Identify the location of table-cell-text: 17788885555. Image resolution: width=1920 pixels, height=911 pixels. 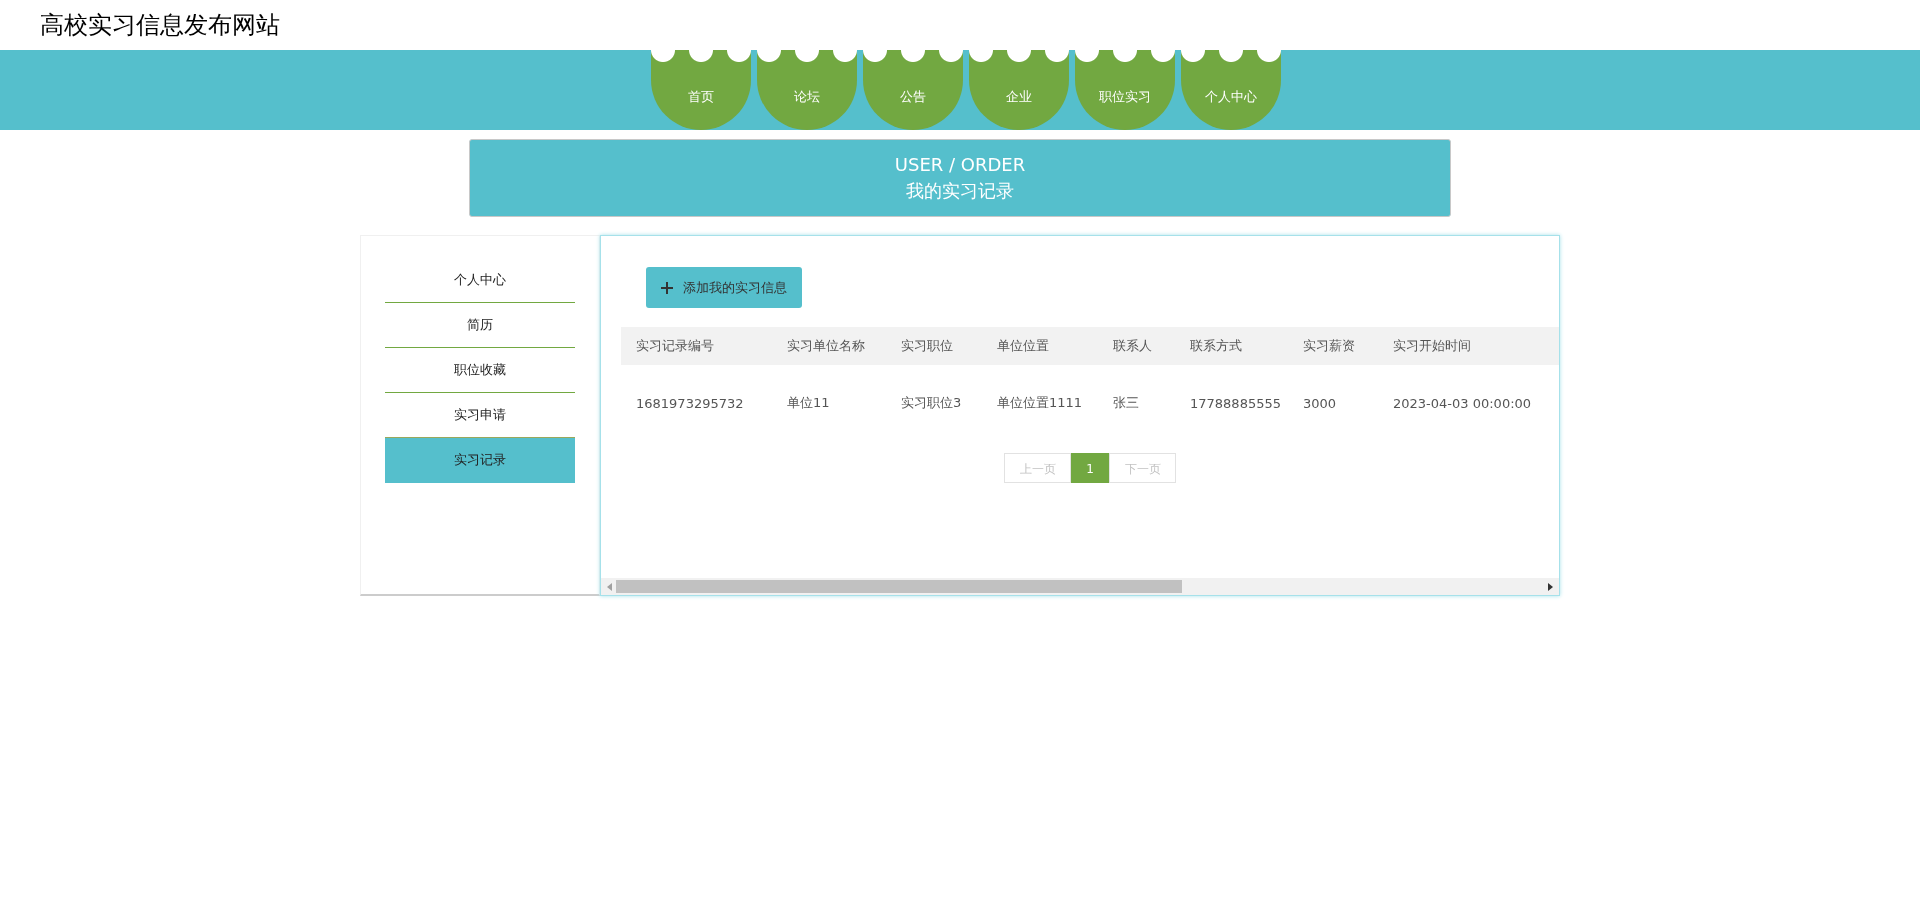
(1235, 403).